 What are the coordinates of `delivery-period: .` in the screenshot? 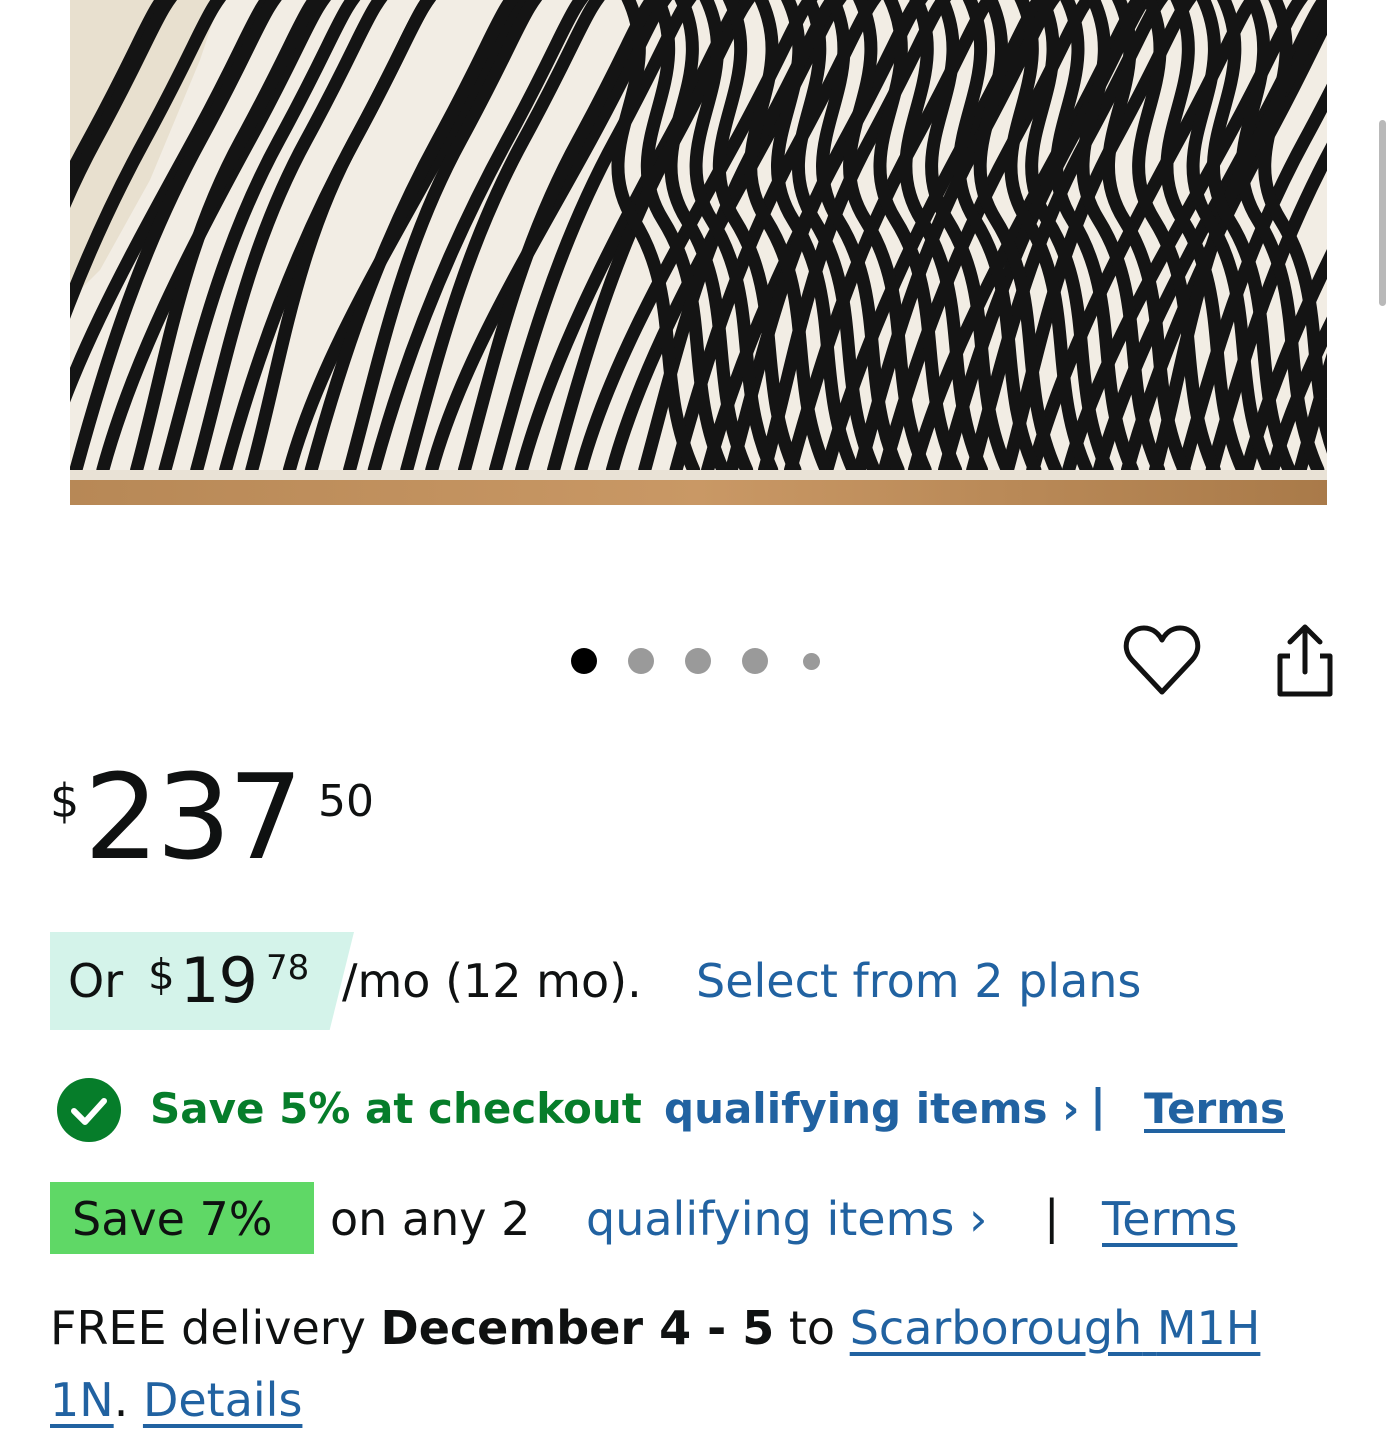 It's located at (121, 1400).